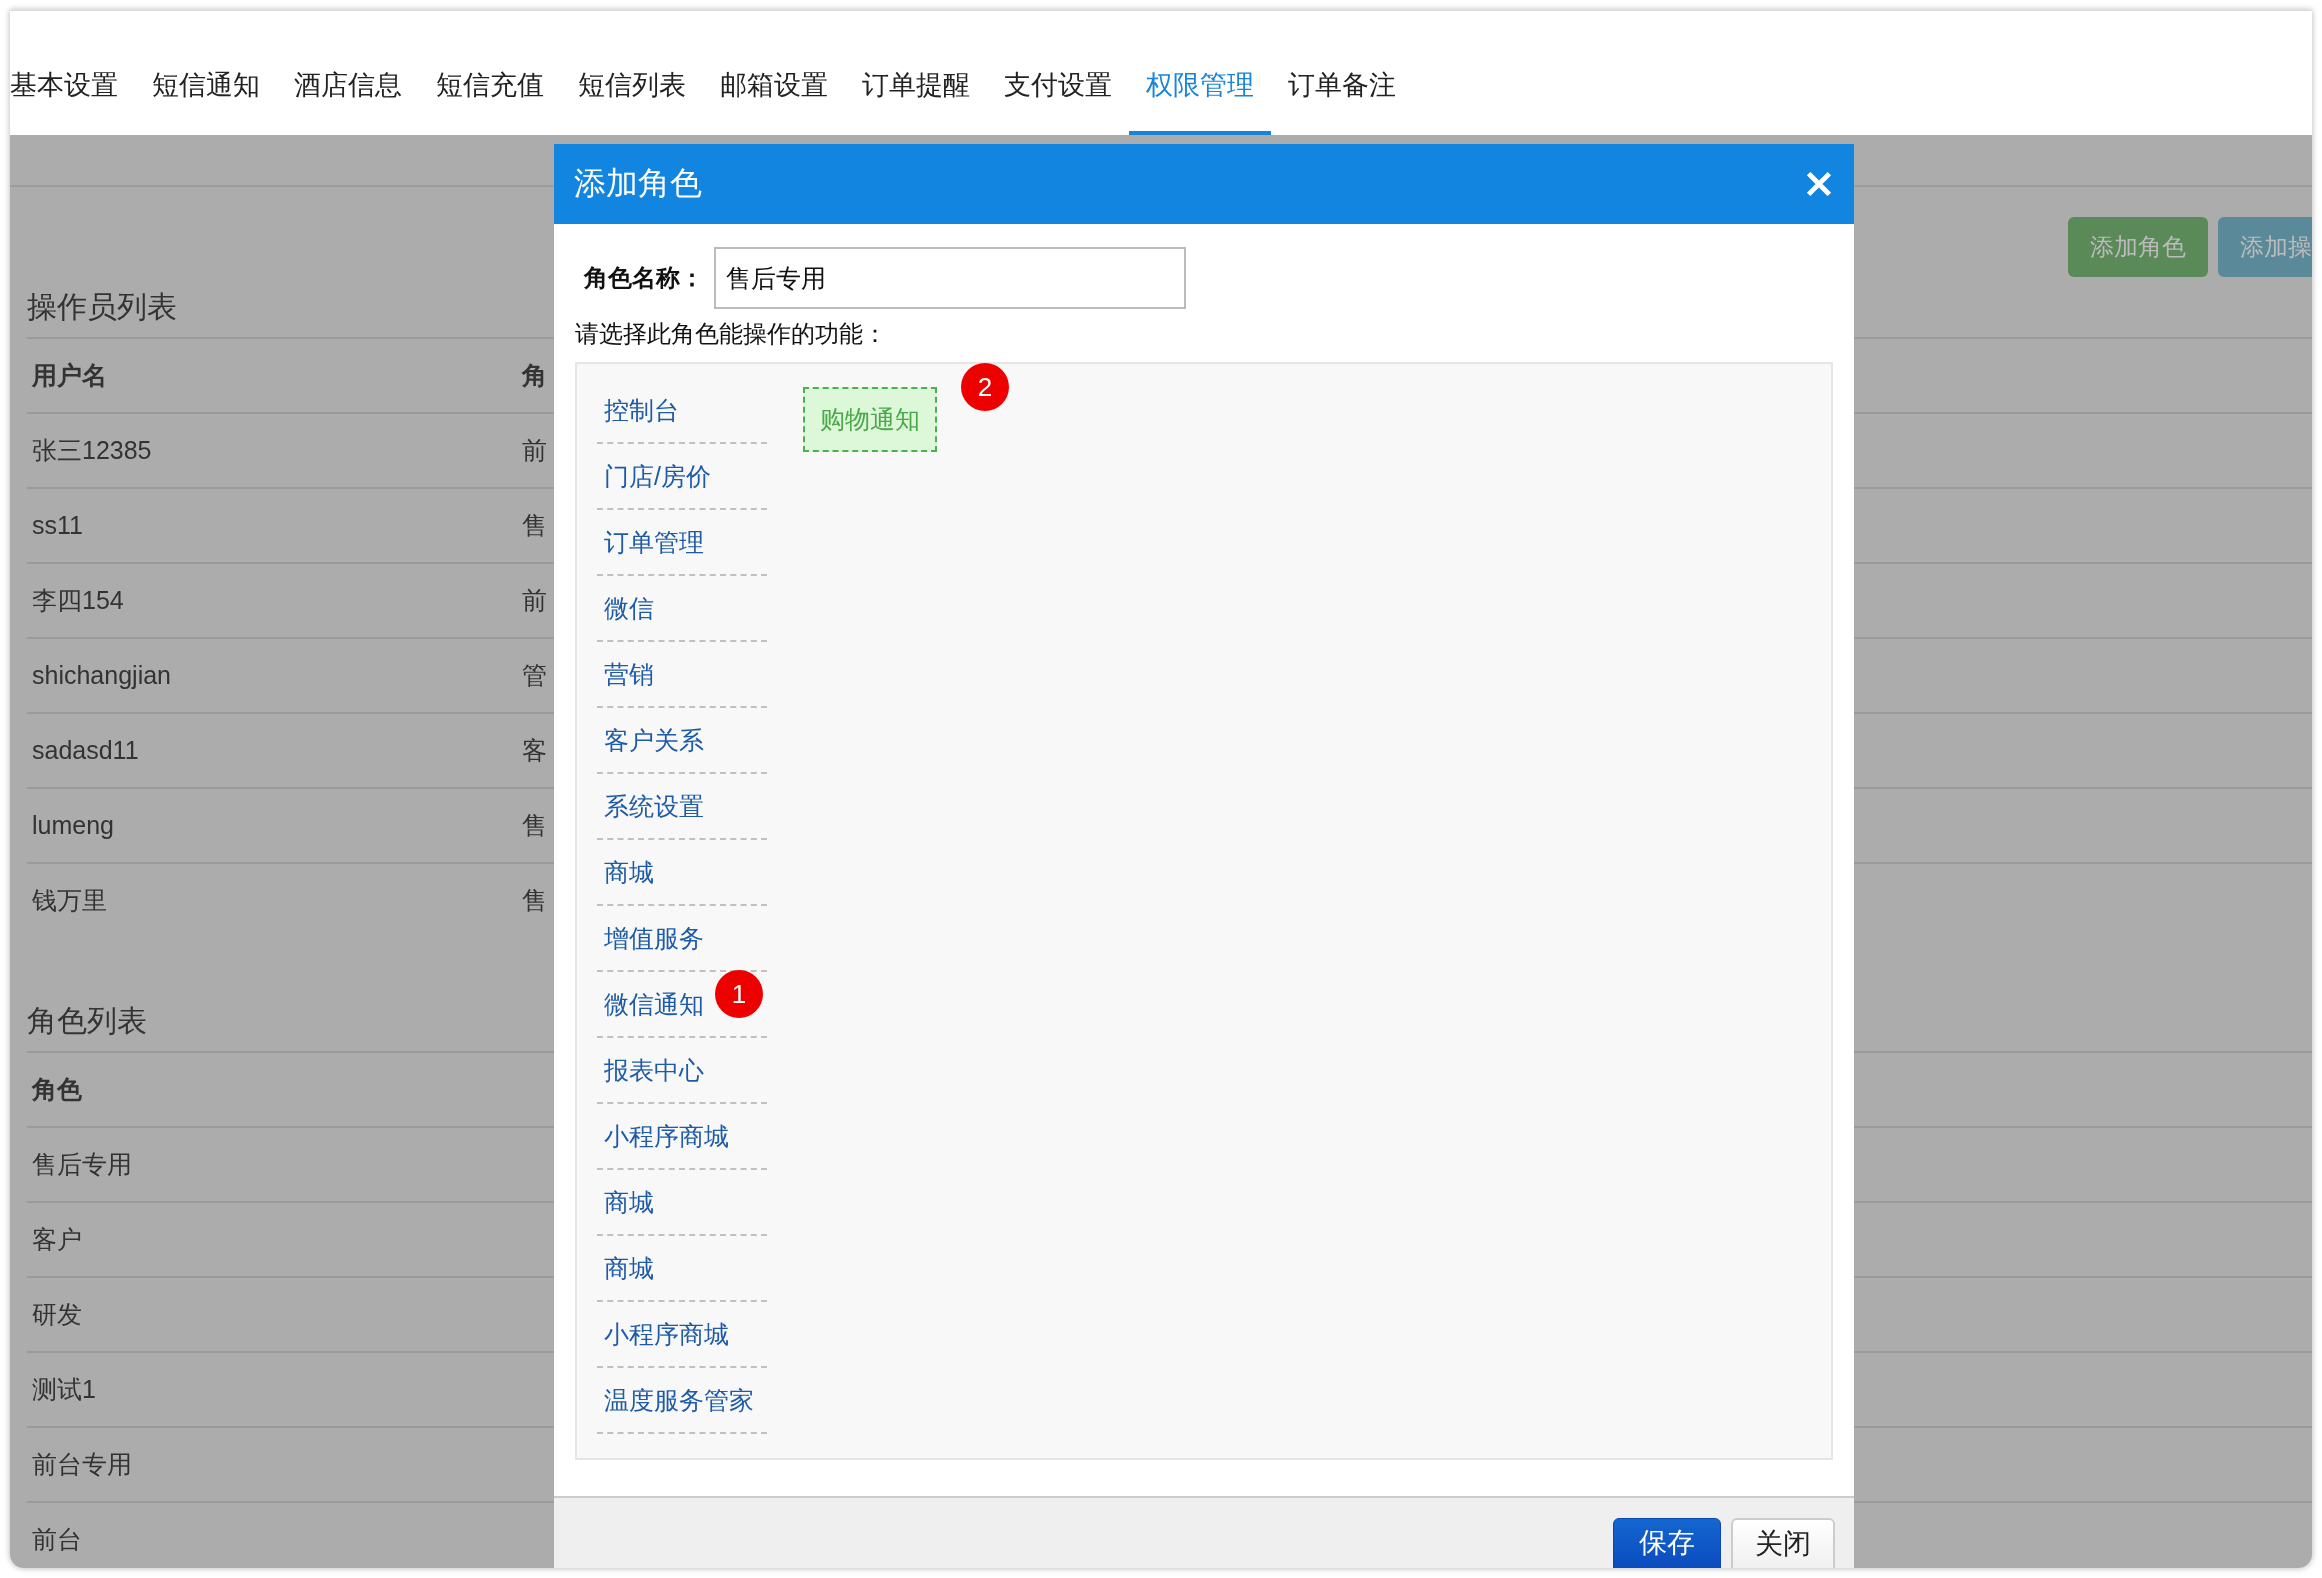 The width and height of the screenshot is (2322, 1578). I want to click on function-item: 系统设置, so click(650, 806).